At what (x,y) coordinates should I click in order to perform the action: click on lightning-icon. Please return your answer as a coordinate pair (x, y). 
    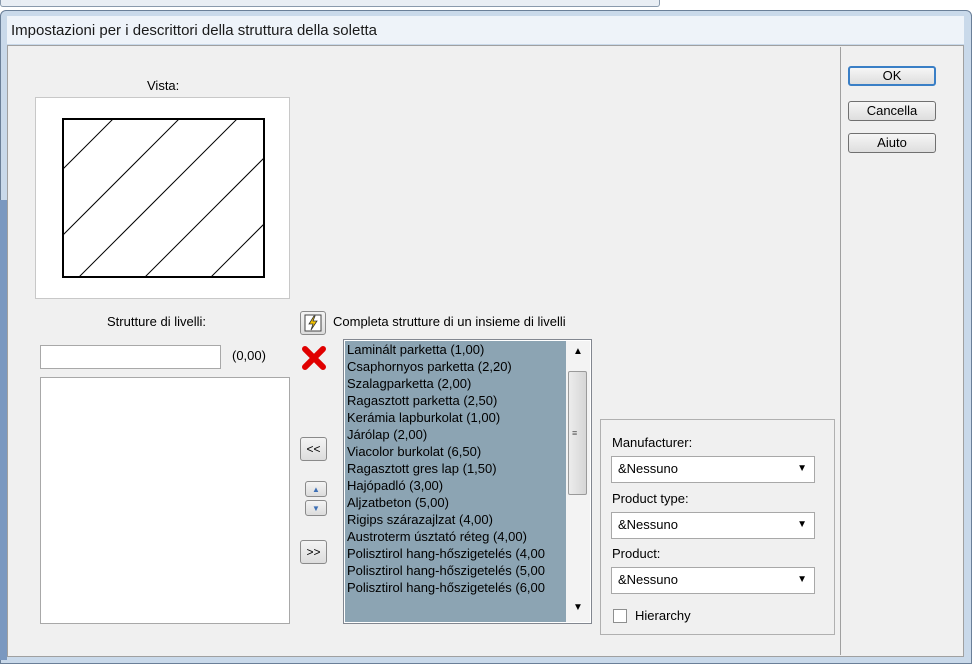
    Looking at the image, I should click on (313, 323).